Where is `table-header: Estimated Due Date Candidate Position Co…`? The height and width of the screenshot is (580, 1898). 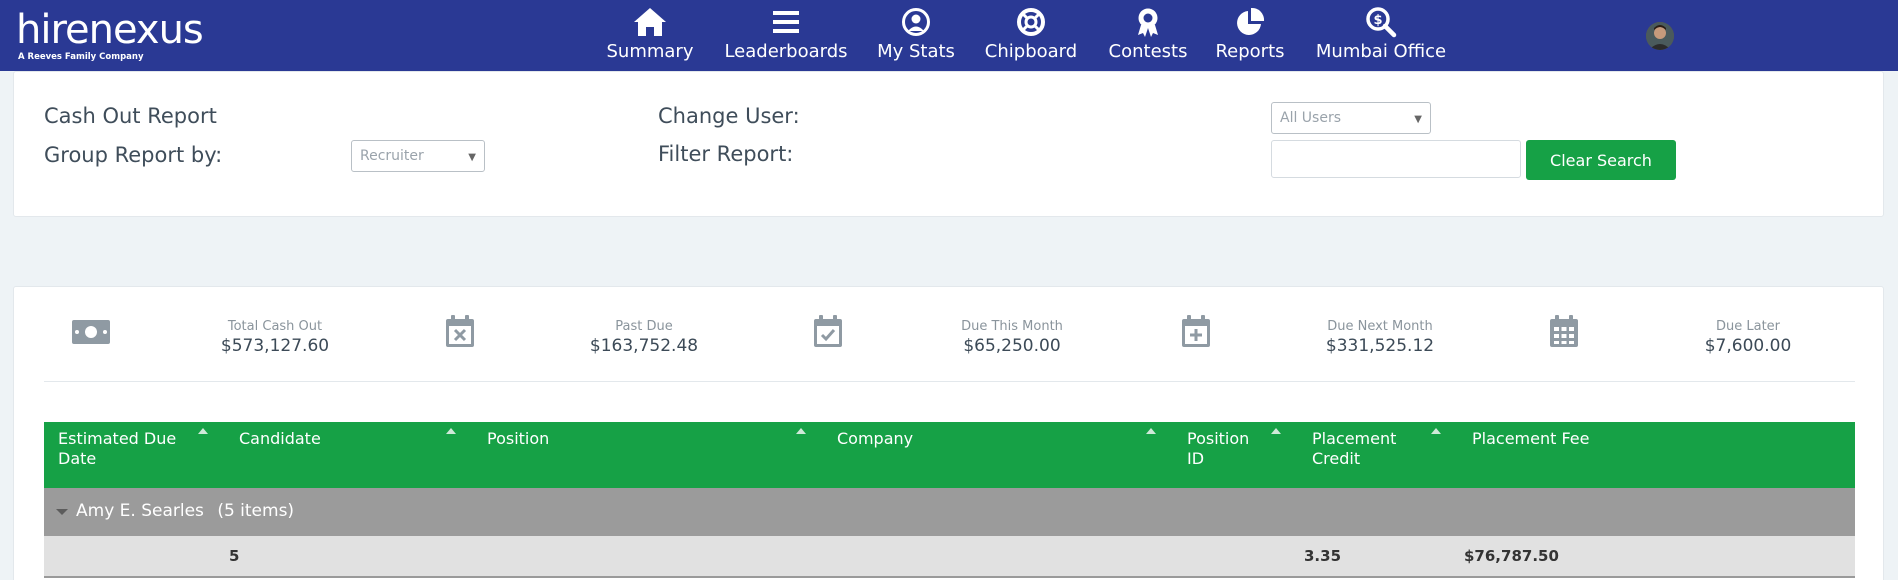
table-header: Estimated Due Date Candidate Position Co… is located at coordinates (949, 455).